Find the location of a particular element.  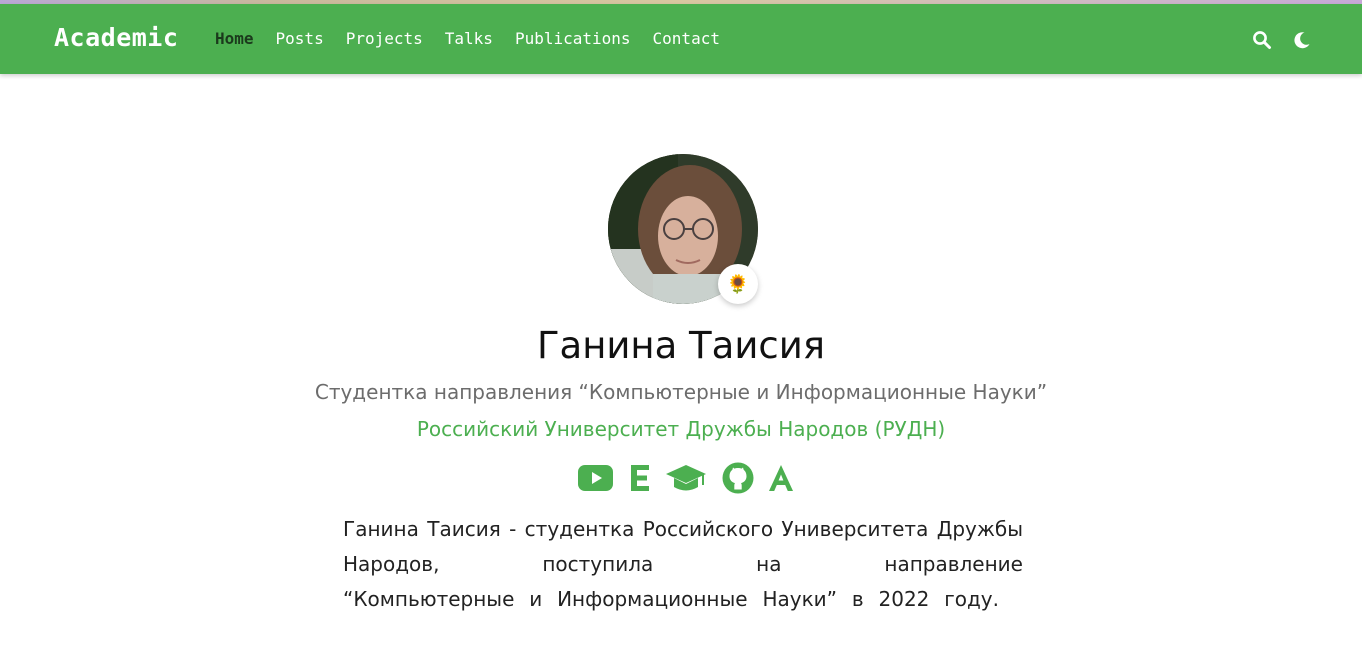

nav-link-contact: Contact is located at coordinates (686, 38).